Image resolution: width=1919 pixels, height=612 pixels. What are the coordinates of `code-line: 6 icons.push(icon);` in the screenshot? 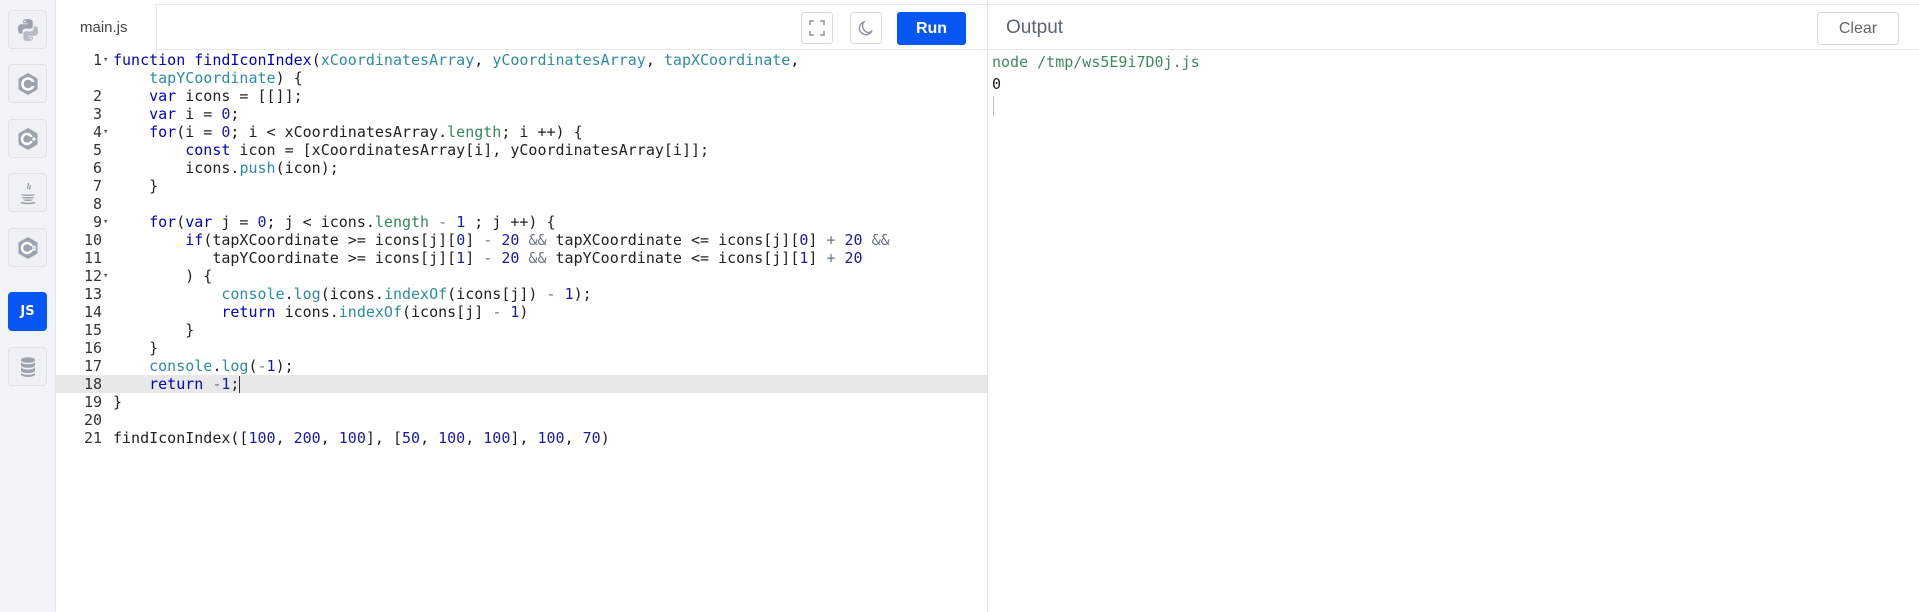 It's located at (521, 168).